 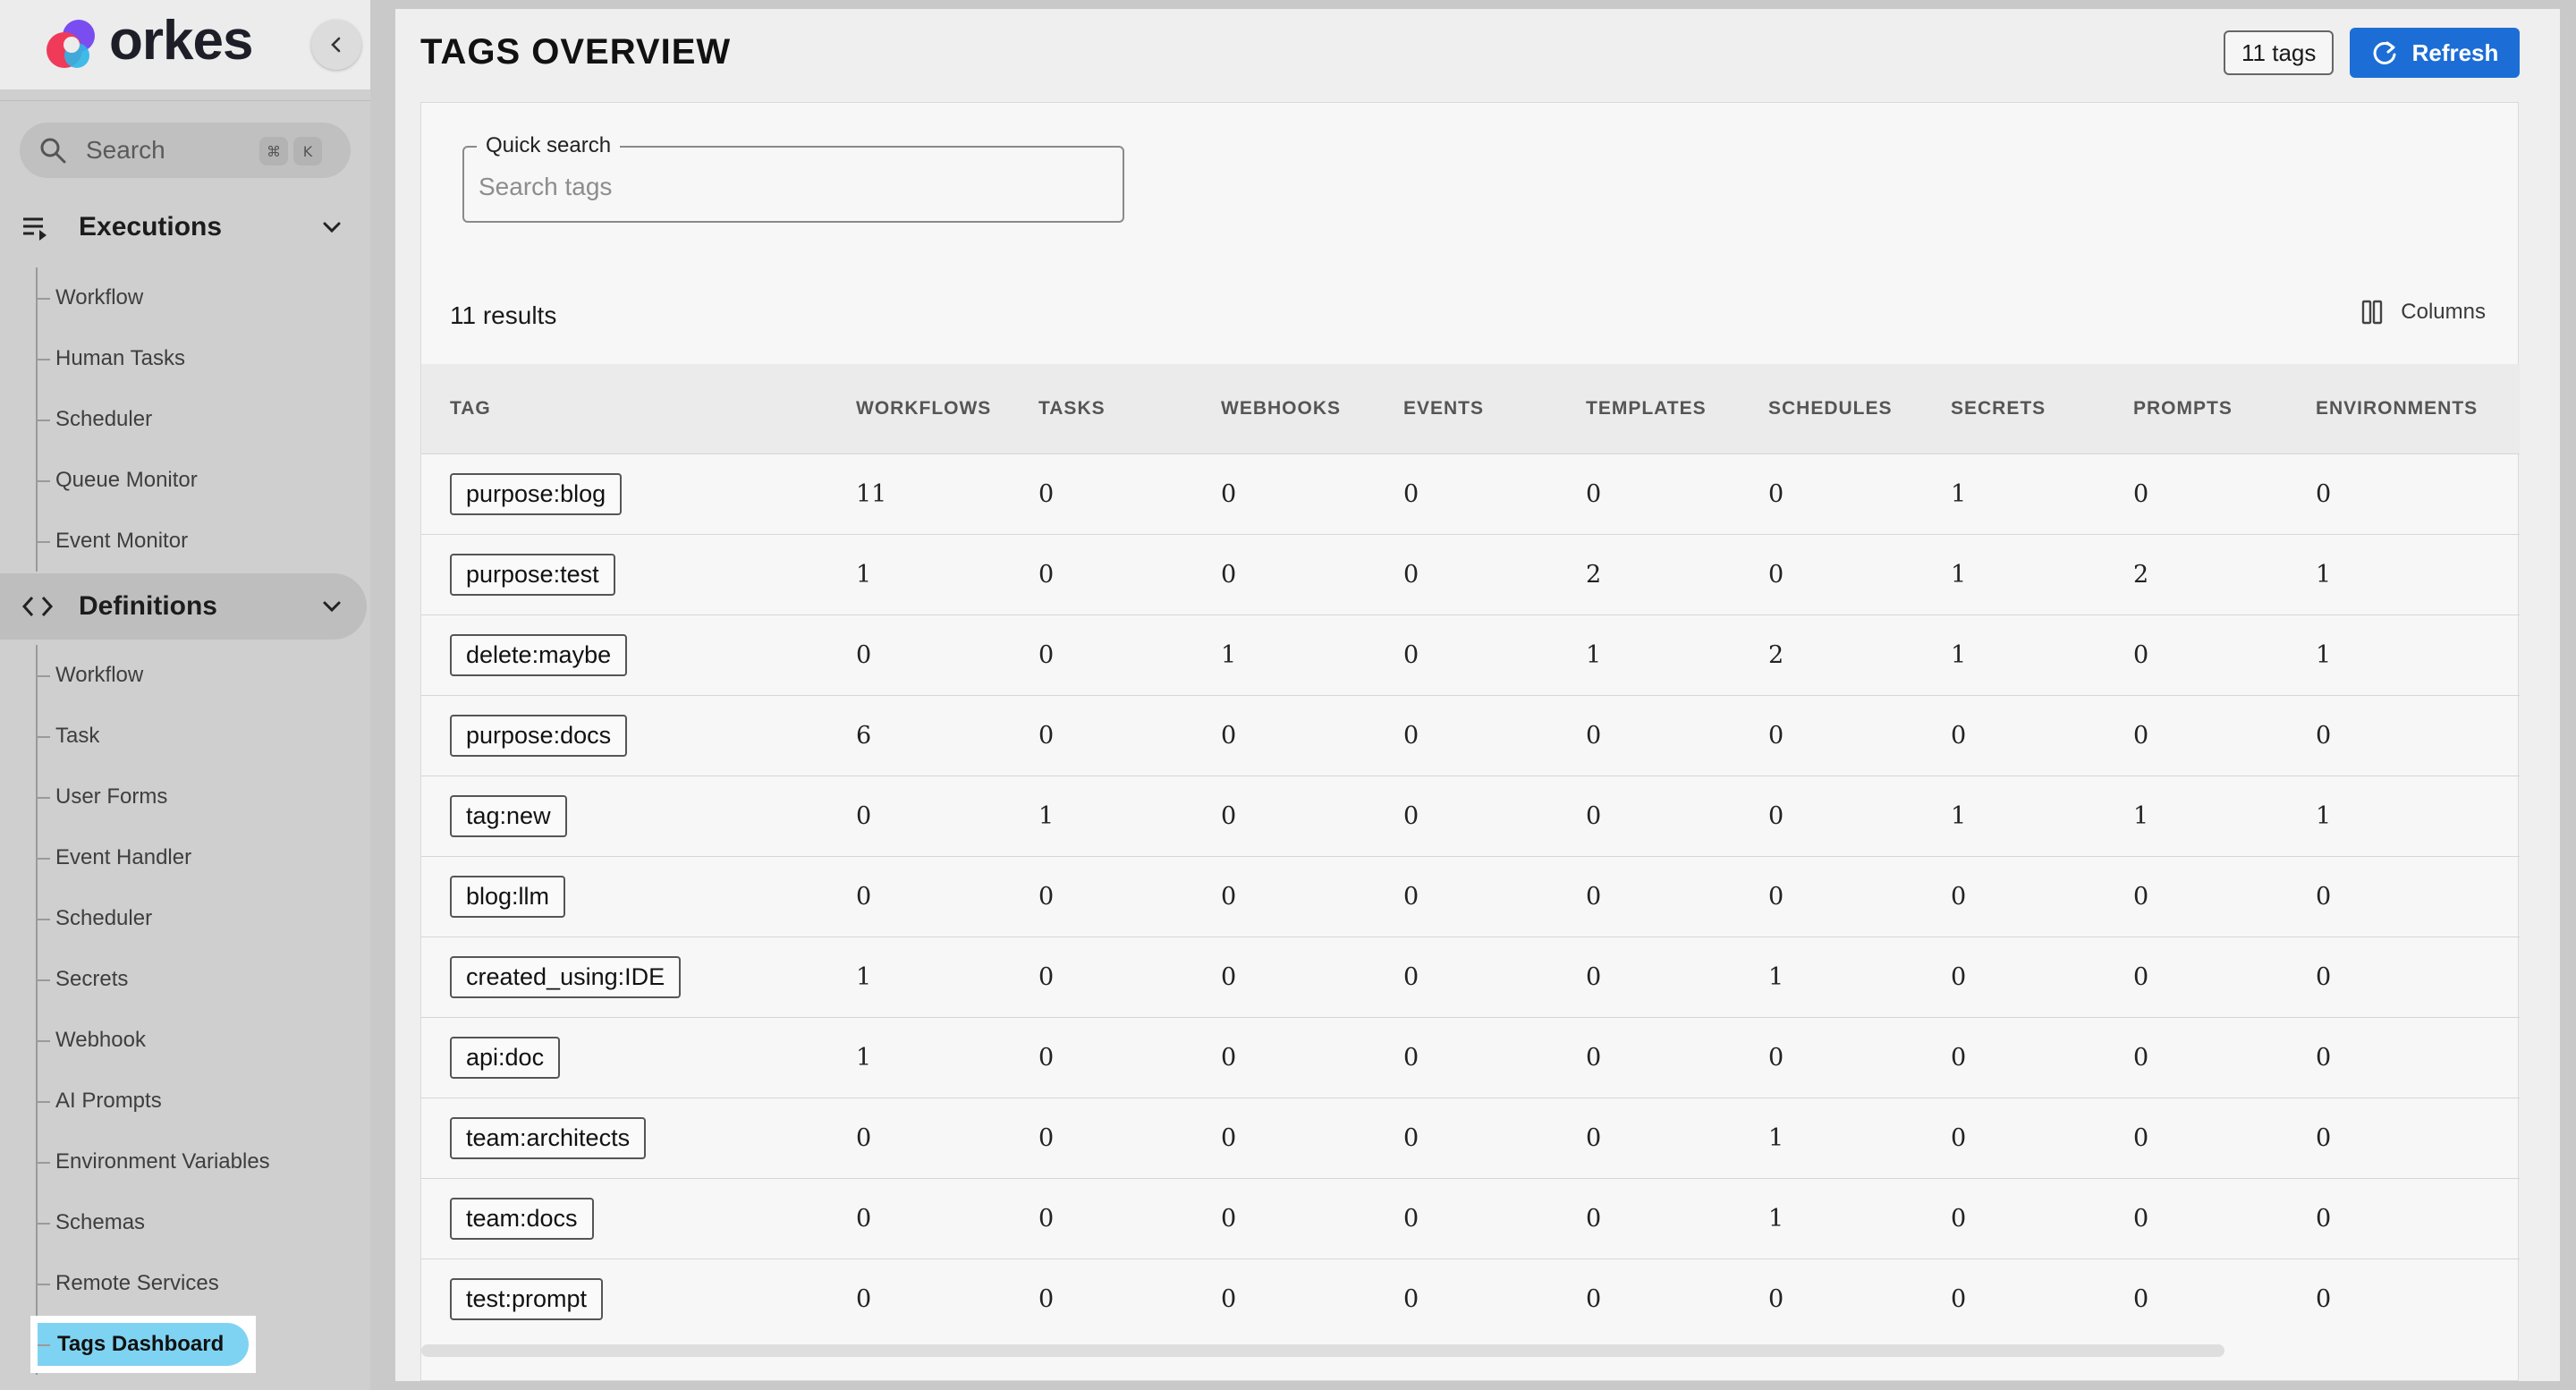 What do you see at coordinates (2042, 408) in the screenshot?
I see `column-header-secrets: SECRETS` at bounding box center [2042, 408].